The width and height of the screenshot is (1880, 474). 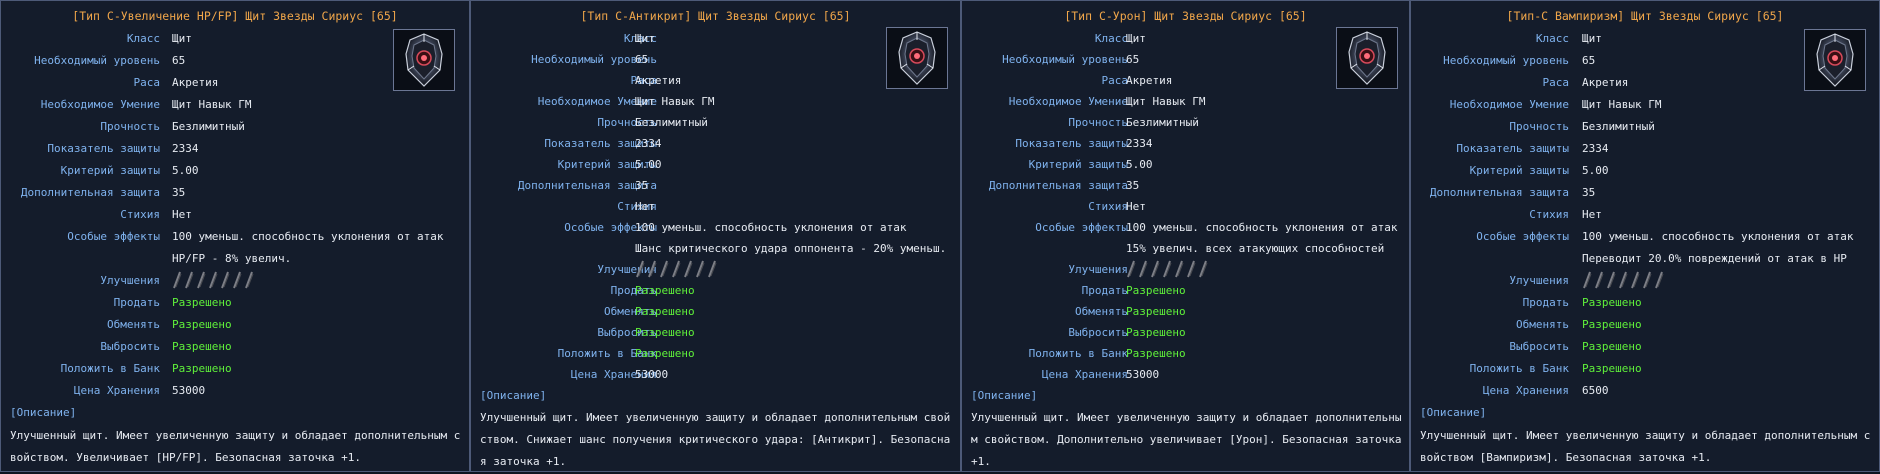 I want to click on stat-value: Переводит 20.0% повреждений от атак в HP, so click(x=1714, y=258).